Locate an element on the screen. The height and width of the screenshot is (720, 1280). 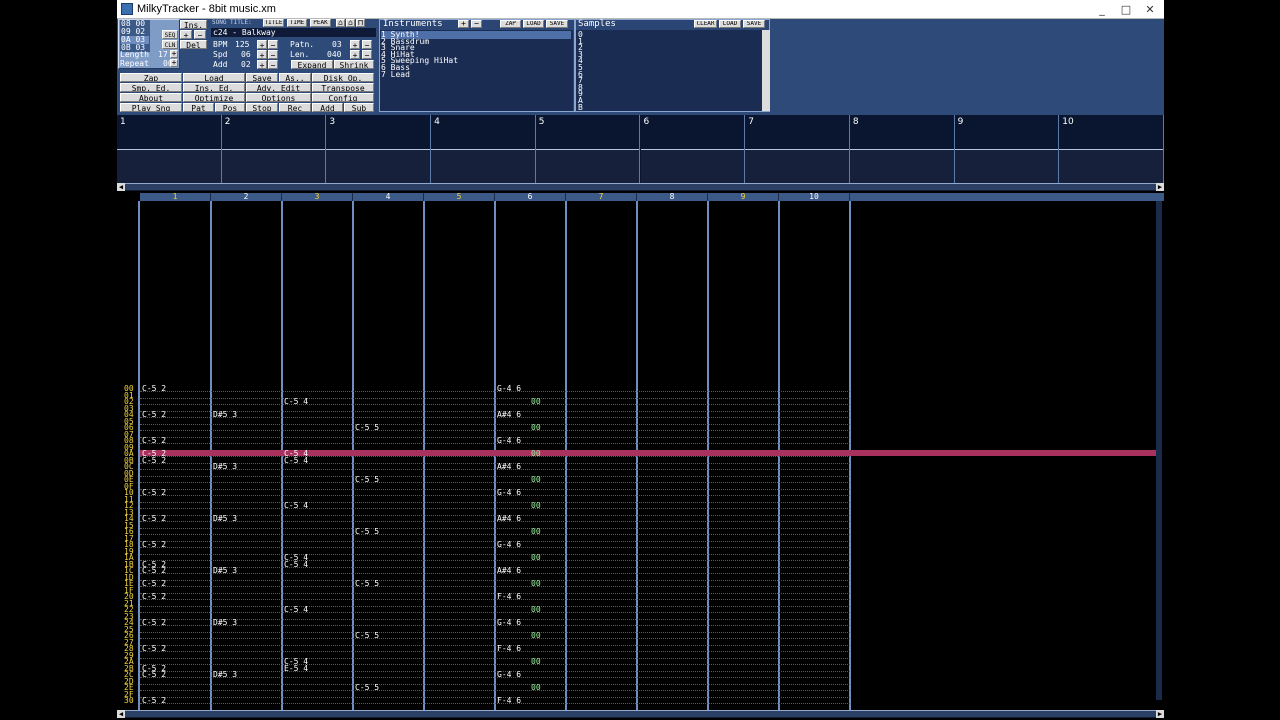
sample-list is located at coordinates (669, 70).